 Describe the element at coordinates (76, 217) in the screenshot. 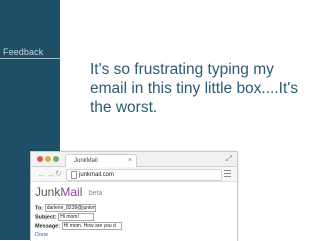

I see `subject-input: Hi mom!` at that location.